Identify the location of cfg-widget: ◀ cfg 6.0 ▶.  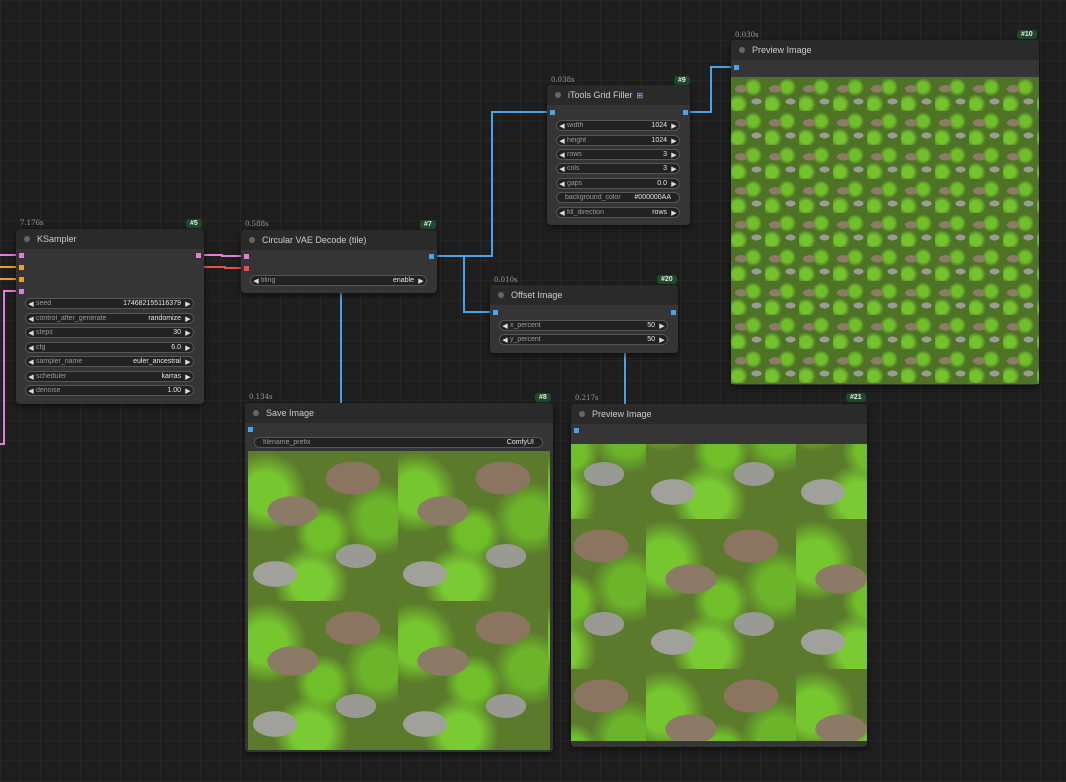
(109, 347).